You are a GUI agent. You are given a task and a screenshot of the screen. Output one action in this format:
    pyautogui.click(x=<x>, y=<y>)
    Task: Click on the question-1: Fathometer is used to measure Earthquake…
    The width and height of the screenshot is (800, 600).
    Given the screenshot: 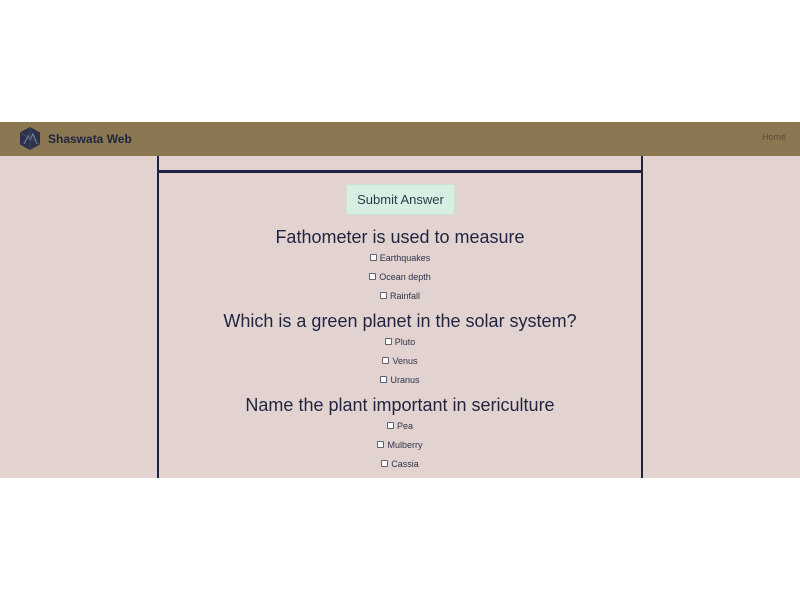 What is the action you would take?
    pyautogui.click(x=400, y=265)
    